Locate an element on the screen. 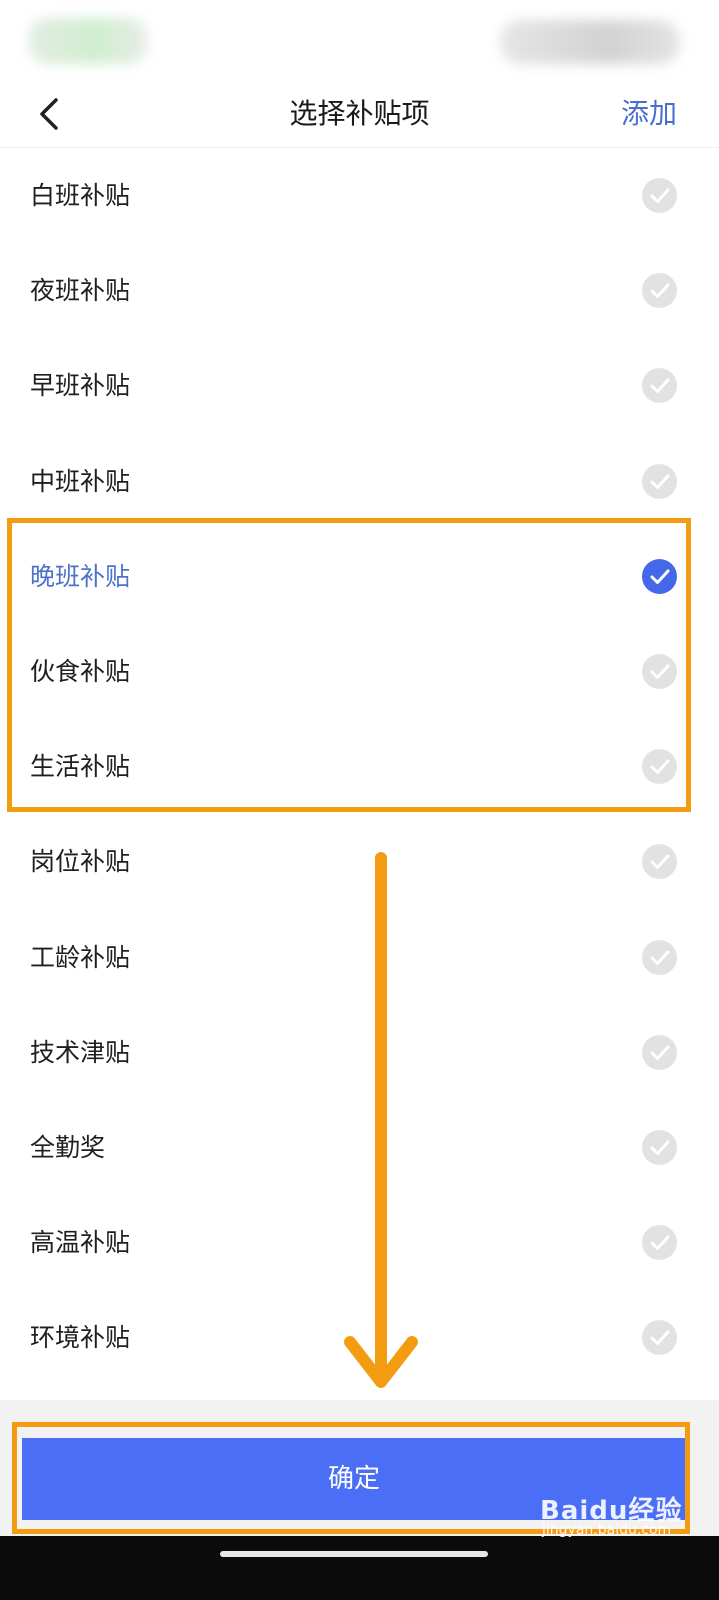 This screenshot has width=719, height=1600. blurred-status-left is located at coordinates (88, 41).